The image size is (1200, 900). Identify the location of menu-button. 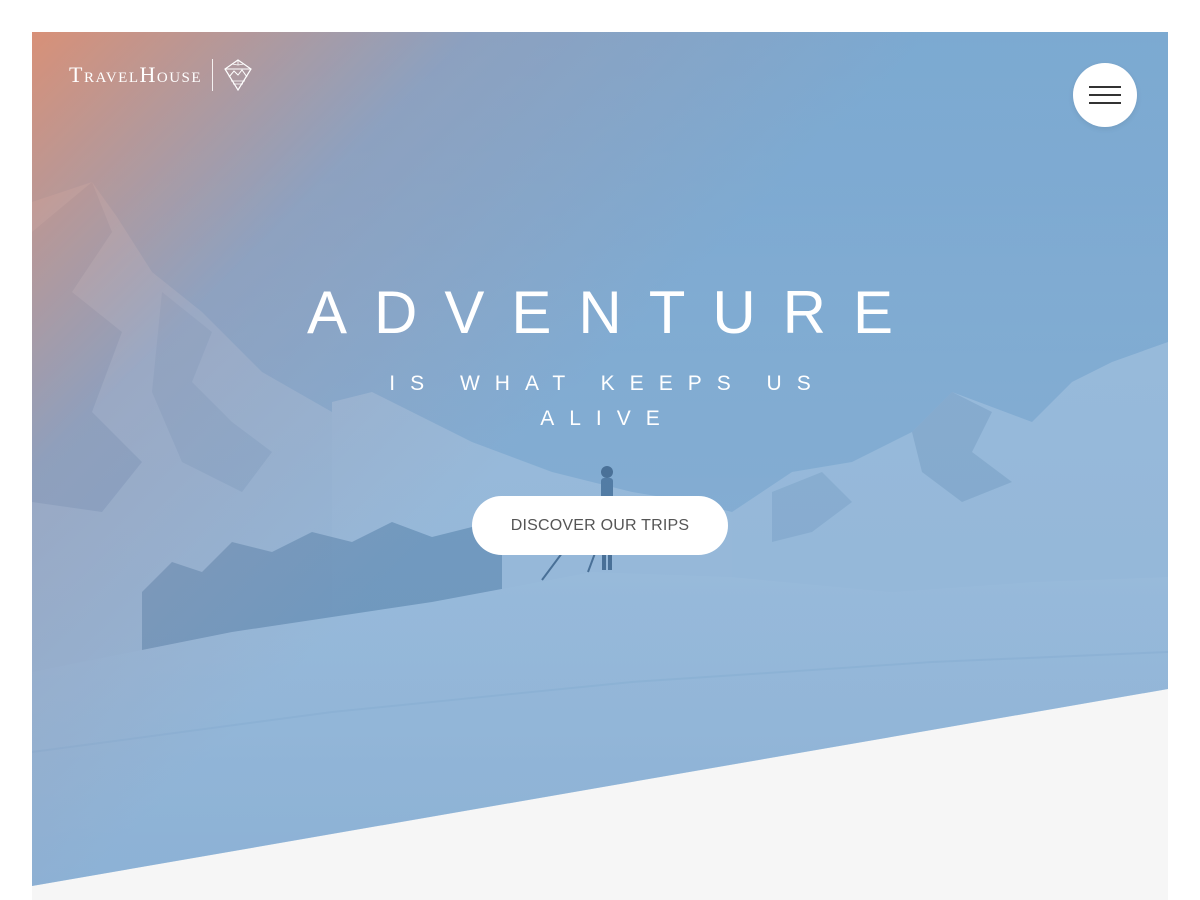
(1105, 95).